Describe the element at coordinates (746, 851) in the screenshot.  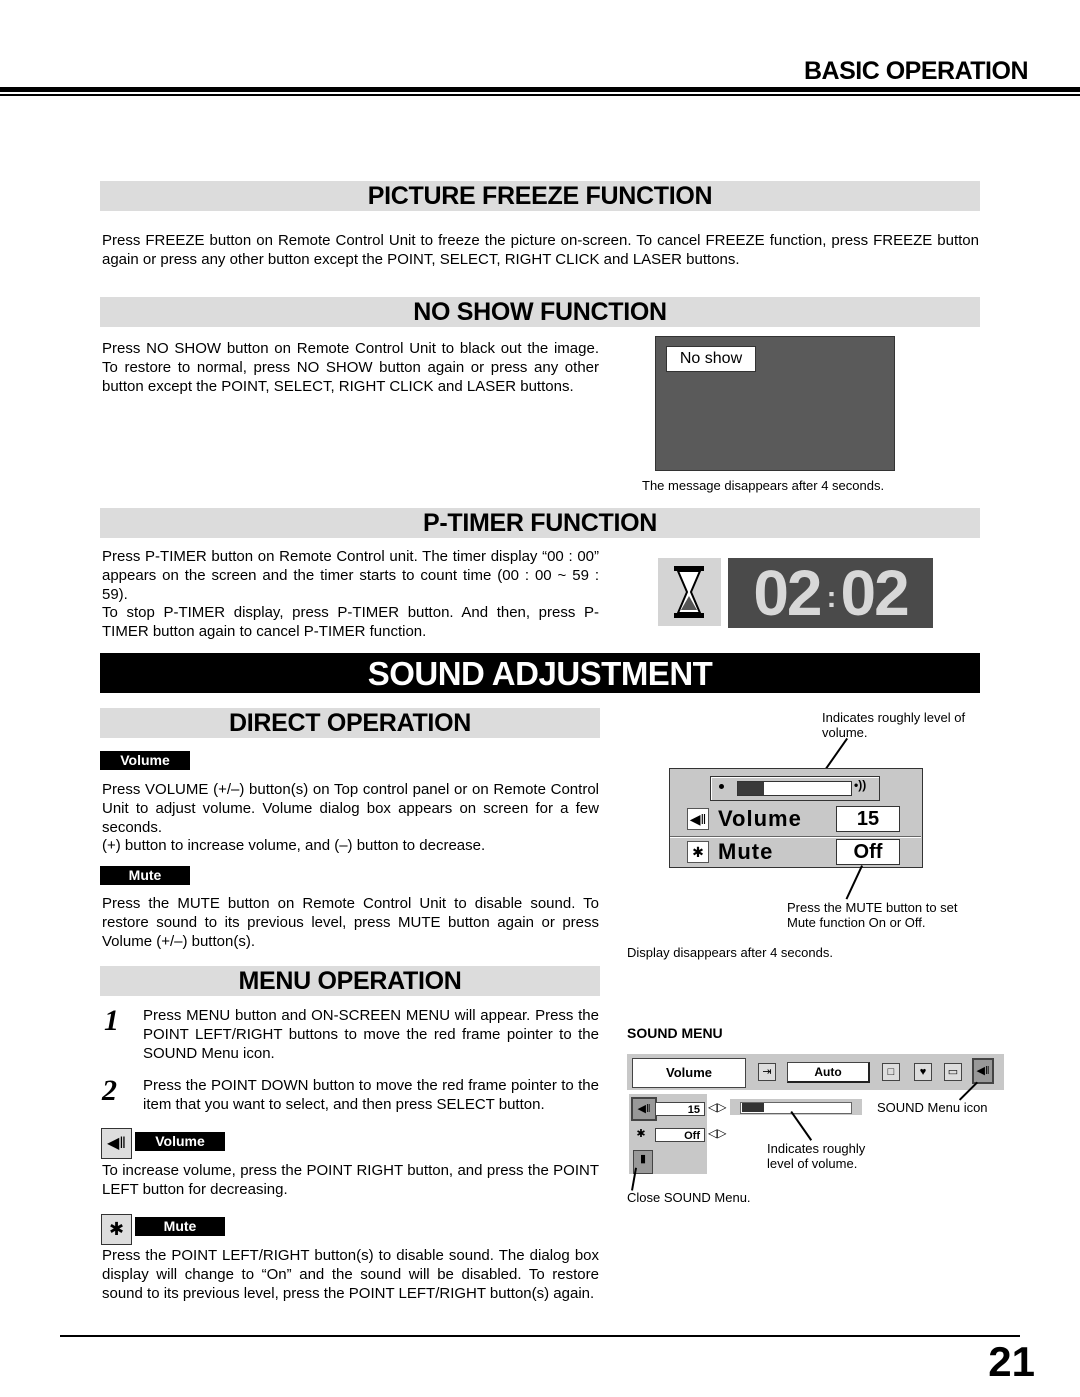
I see `dialog-mute-label: Mute` at that location.